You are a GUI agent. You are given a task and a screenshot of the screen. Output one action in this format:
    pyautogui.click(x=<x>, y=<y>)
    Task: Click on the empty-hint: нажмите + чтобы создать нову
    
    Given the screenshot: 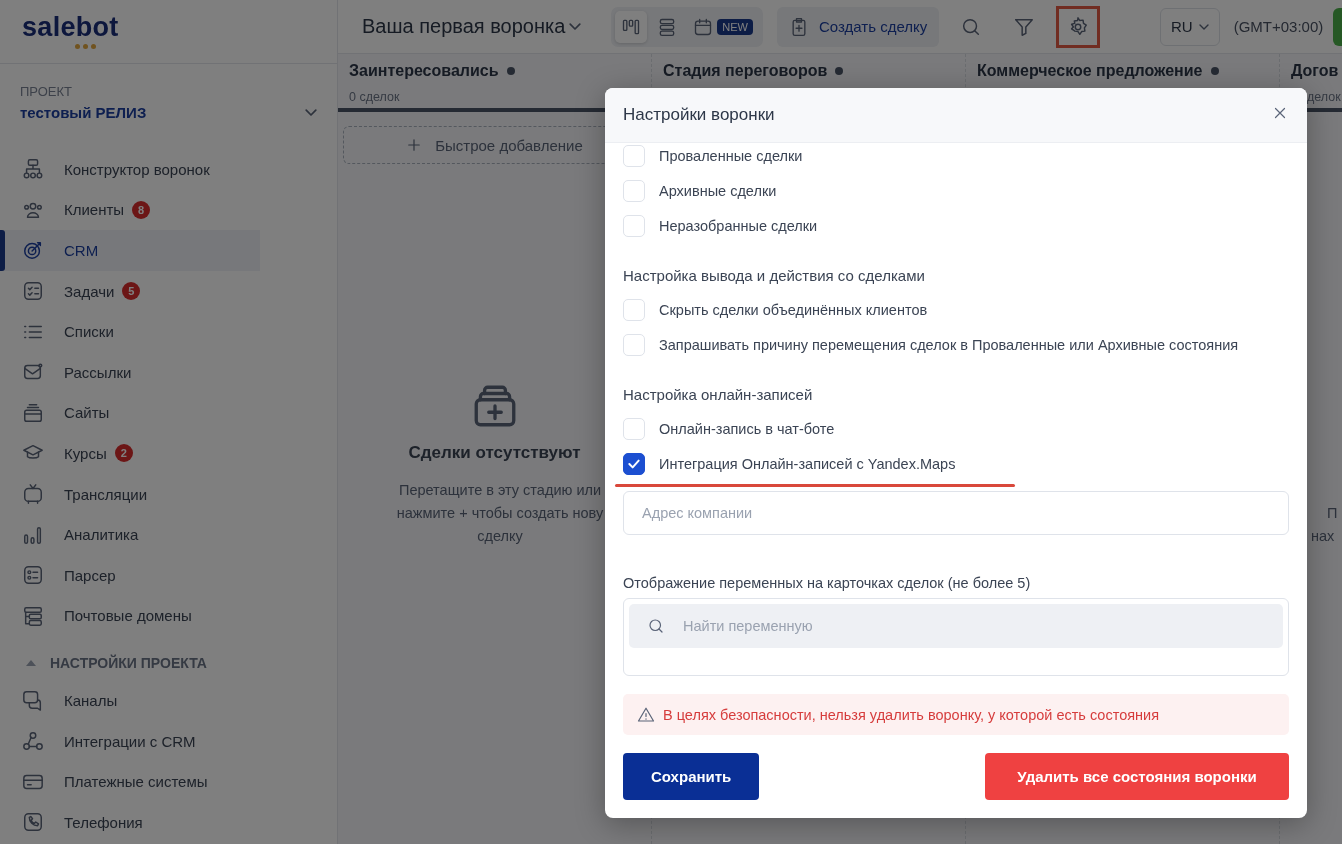 What is the action you would take?
    pyautogui.click(x=500, y=513)
    